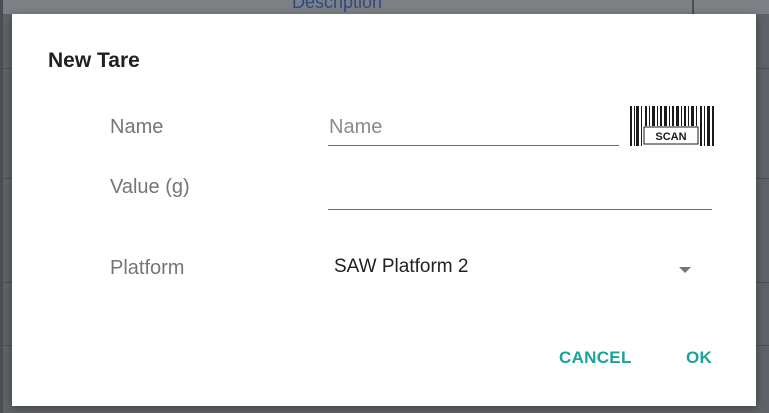 This screenshot has width=769, height=413. What do you see at coordinates (147, 268) in the screenshot?
I see `platform-label: Platform` at bounding box center [147, 268].